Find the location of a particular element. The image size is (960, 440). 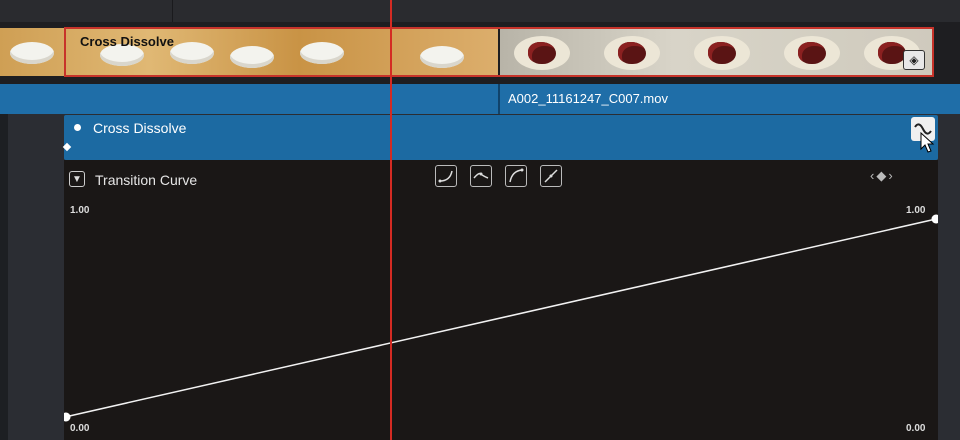

cross-dissolve-keyframe-track is located at coordinates (501, 137).